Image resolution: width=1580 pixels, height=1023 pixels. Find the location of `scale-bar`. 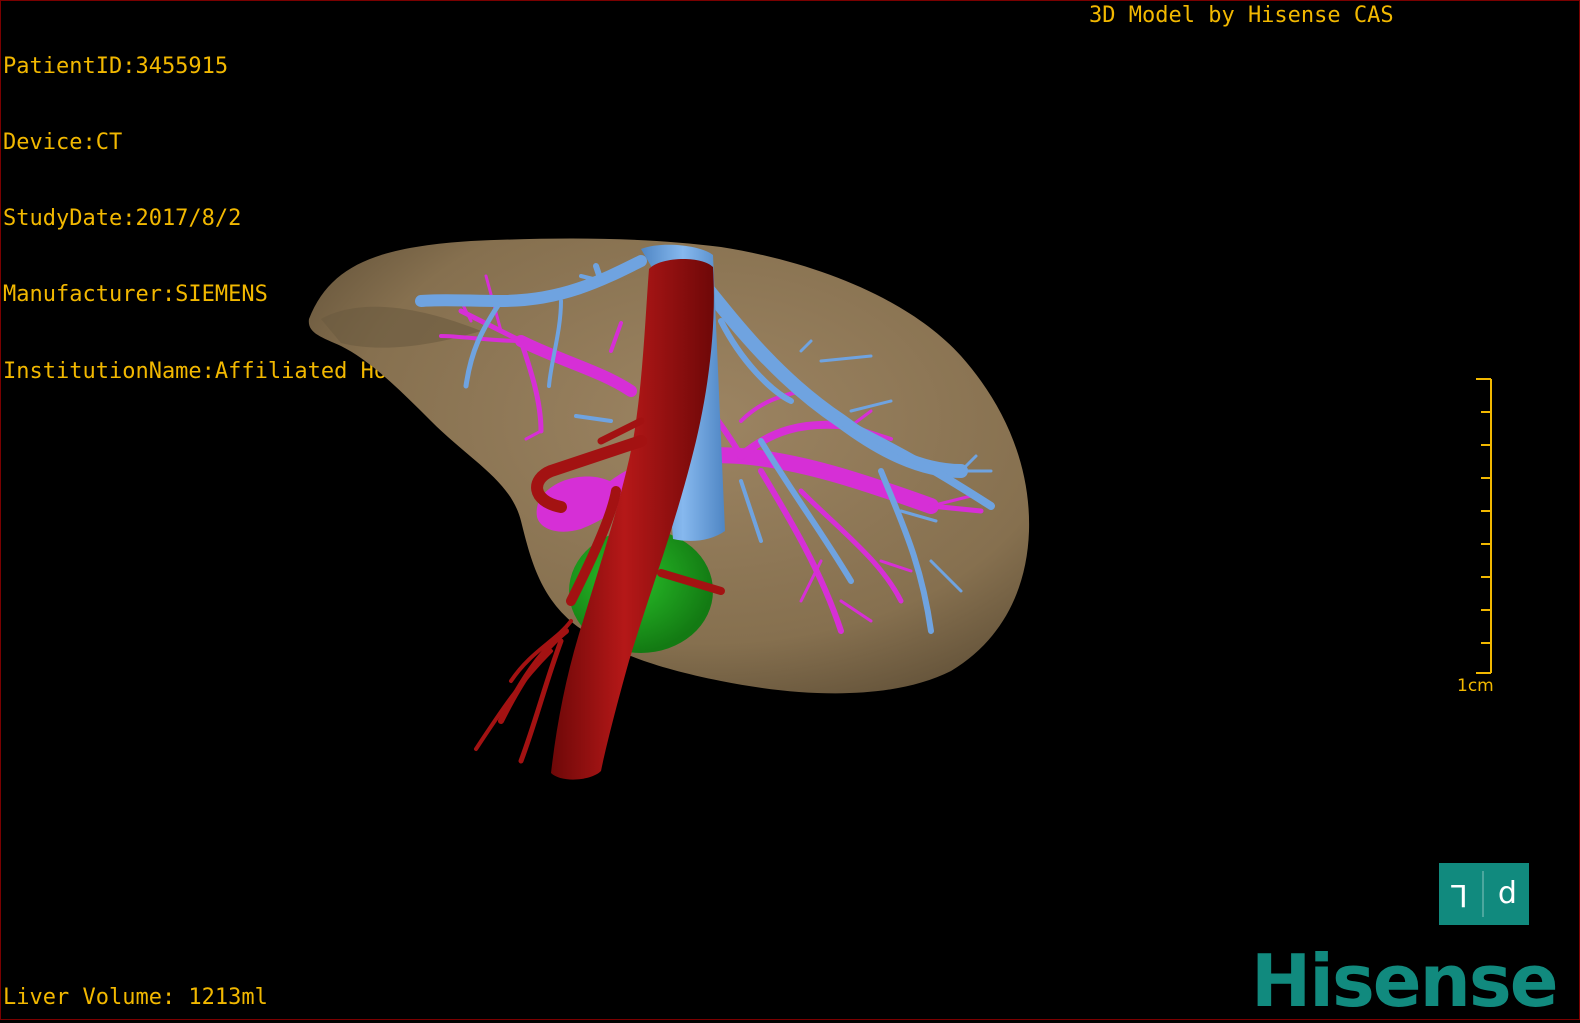

scale-bar is located at coordinates (1484, 526).